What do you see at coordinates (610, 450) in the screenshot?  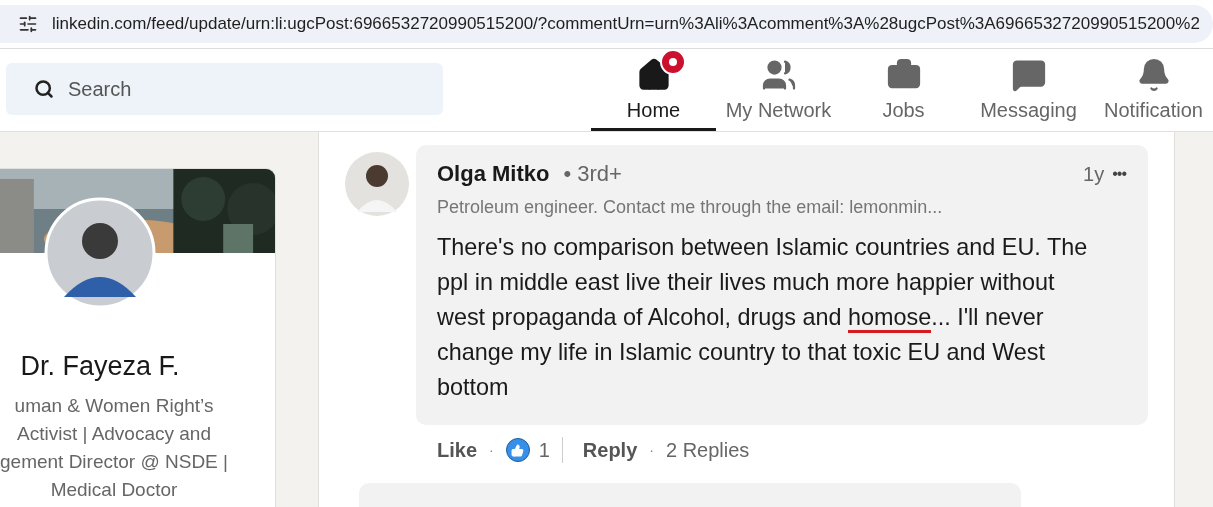 I see `reply-button: Reply` at bounding box center [610, 450].